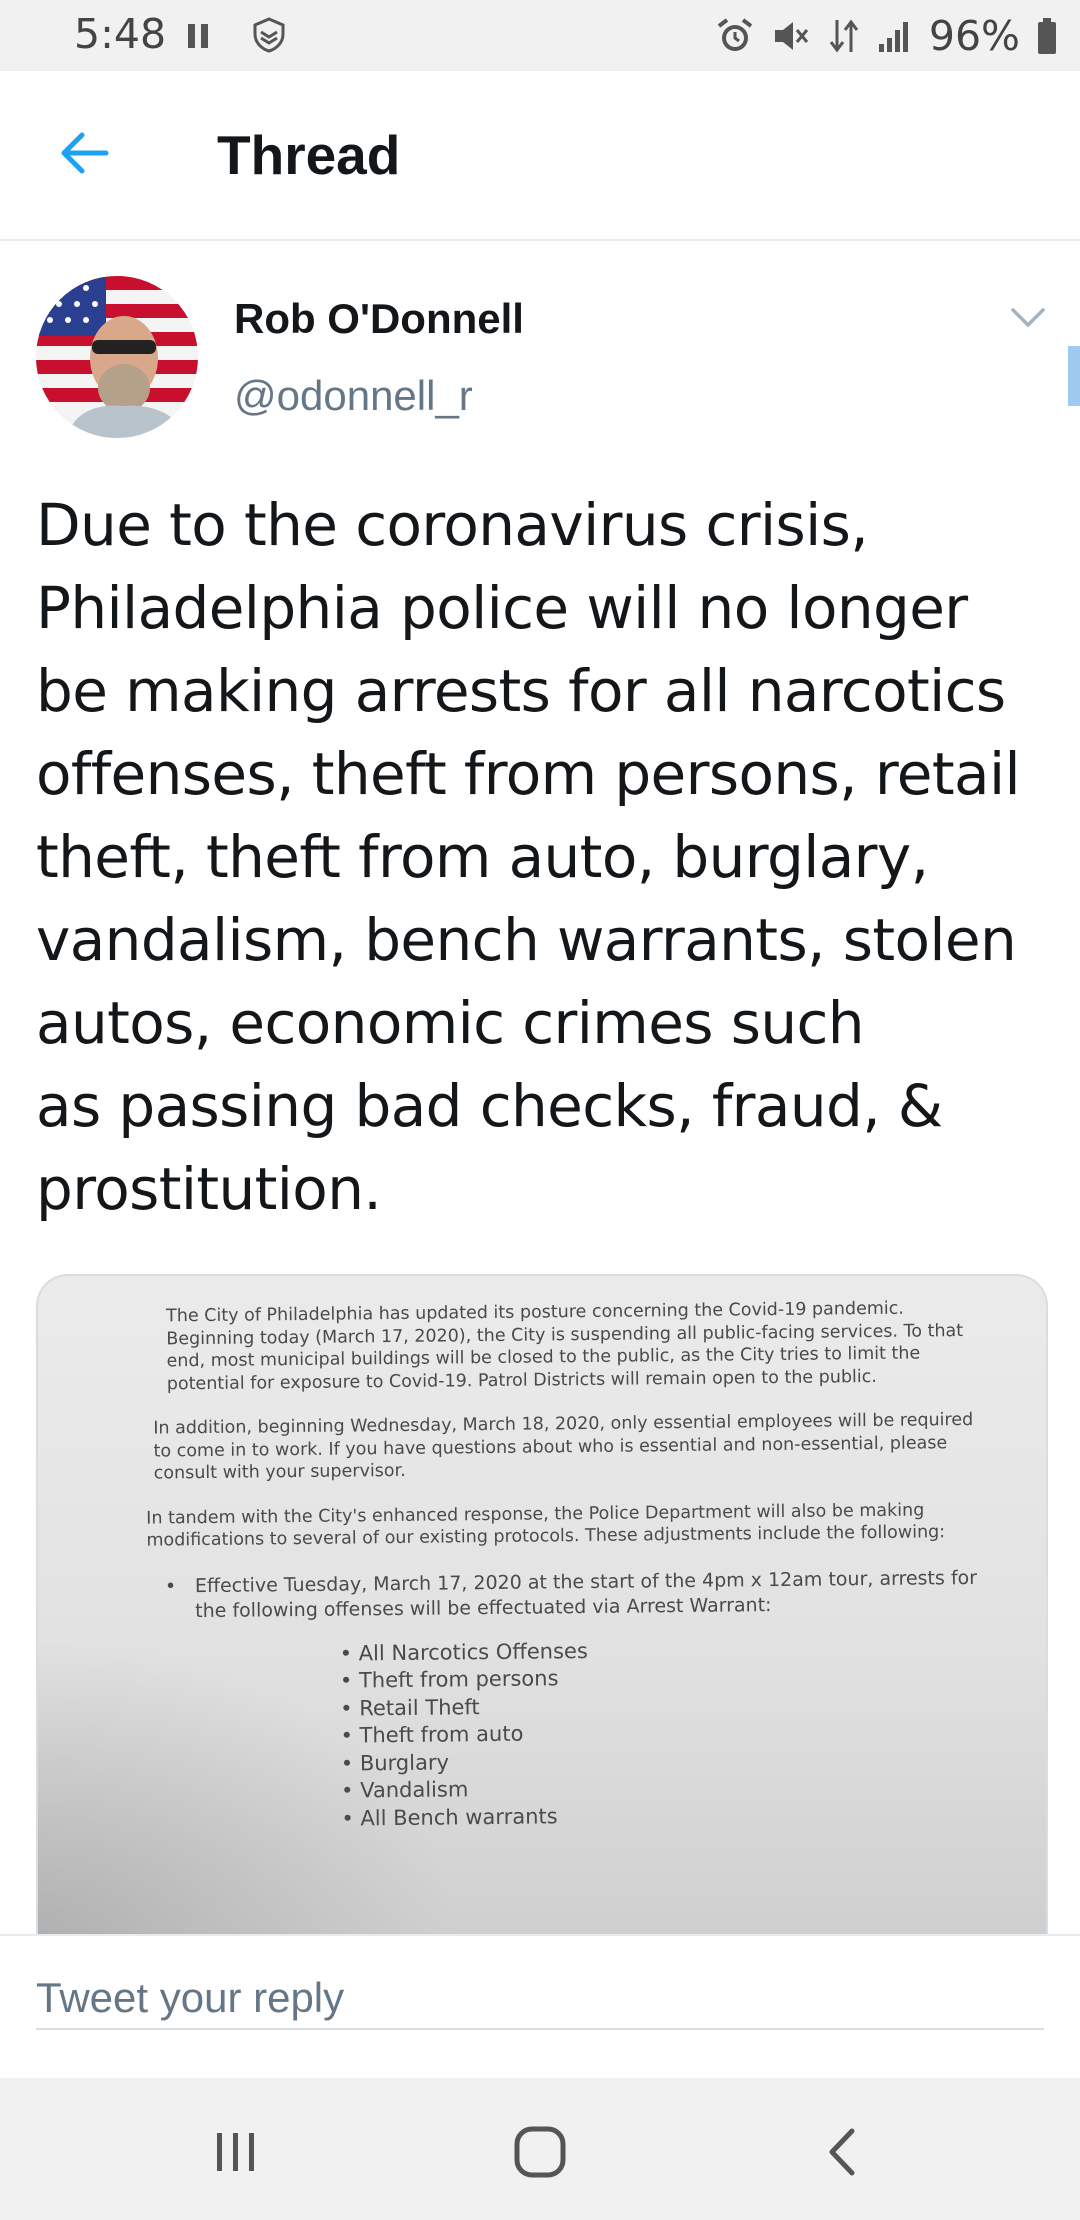 The width and height of the screenshot is (1080, 2220). I want to click on signal-icon, so click(895, 36).